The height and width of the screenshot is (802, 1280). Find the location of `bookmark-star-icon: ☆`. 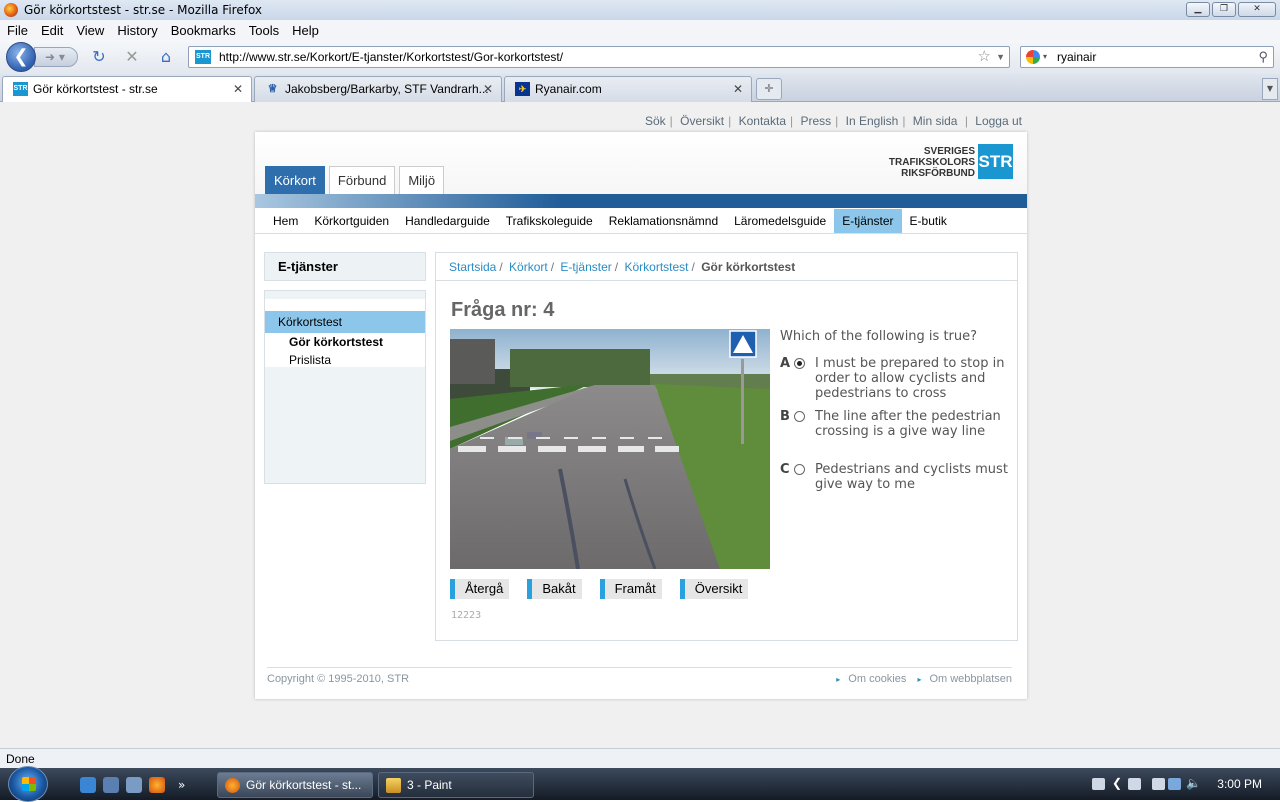

bookmark-star-icon: ☆ is located at coordinates (984, 57).